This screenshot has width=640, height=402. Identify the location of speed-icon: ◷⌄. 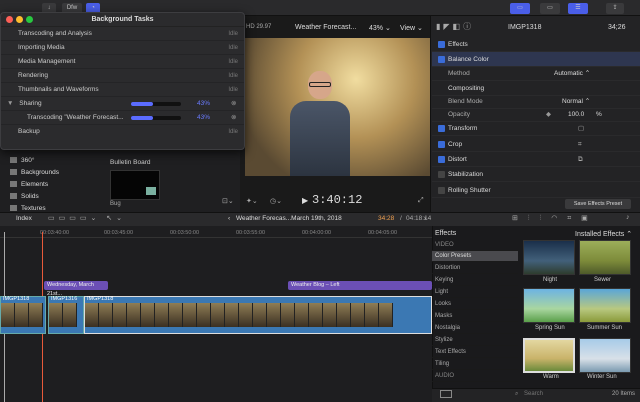
(276, 201).